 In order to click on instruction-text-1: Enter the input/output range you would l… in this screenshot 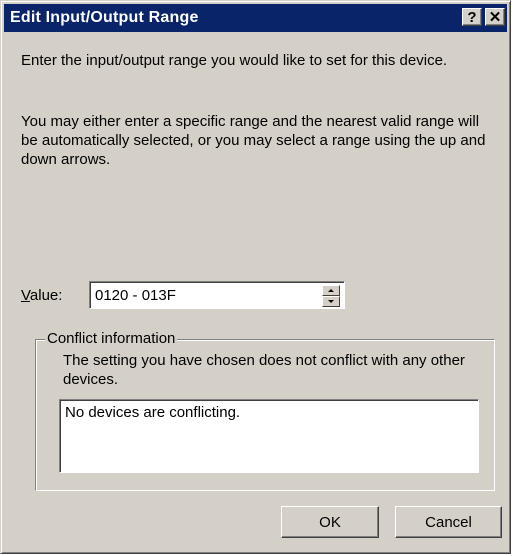, I will do `click(234, 60)`.